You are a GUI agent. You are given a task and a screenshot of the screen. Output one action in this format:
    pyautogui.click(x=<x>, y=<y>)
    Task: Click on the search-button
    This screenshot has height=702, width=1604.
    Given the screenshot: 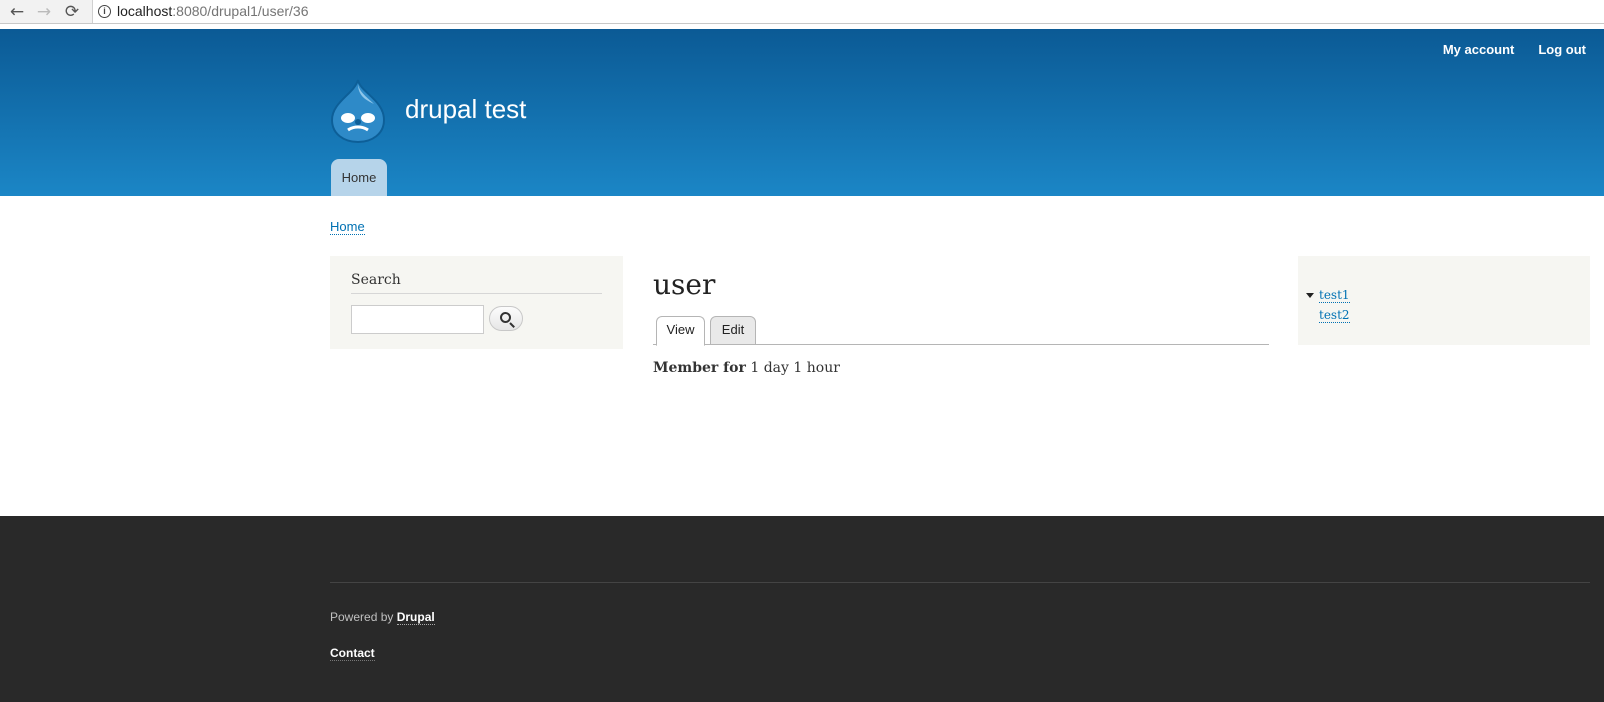 What is the action you would take?
    pyautogui.click(x=506, y=318)
    